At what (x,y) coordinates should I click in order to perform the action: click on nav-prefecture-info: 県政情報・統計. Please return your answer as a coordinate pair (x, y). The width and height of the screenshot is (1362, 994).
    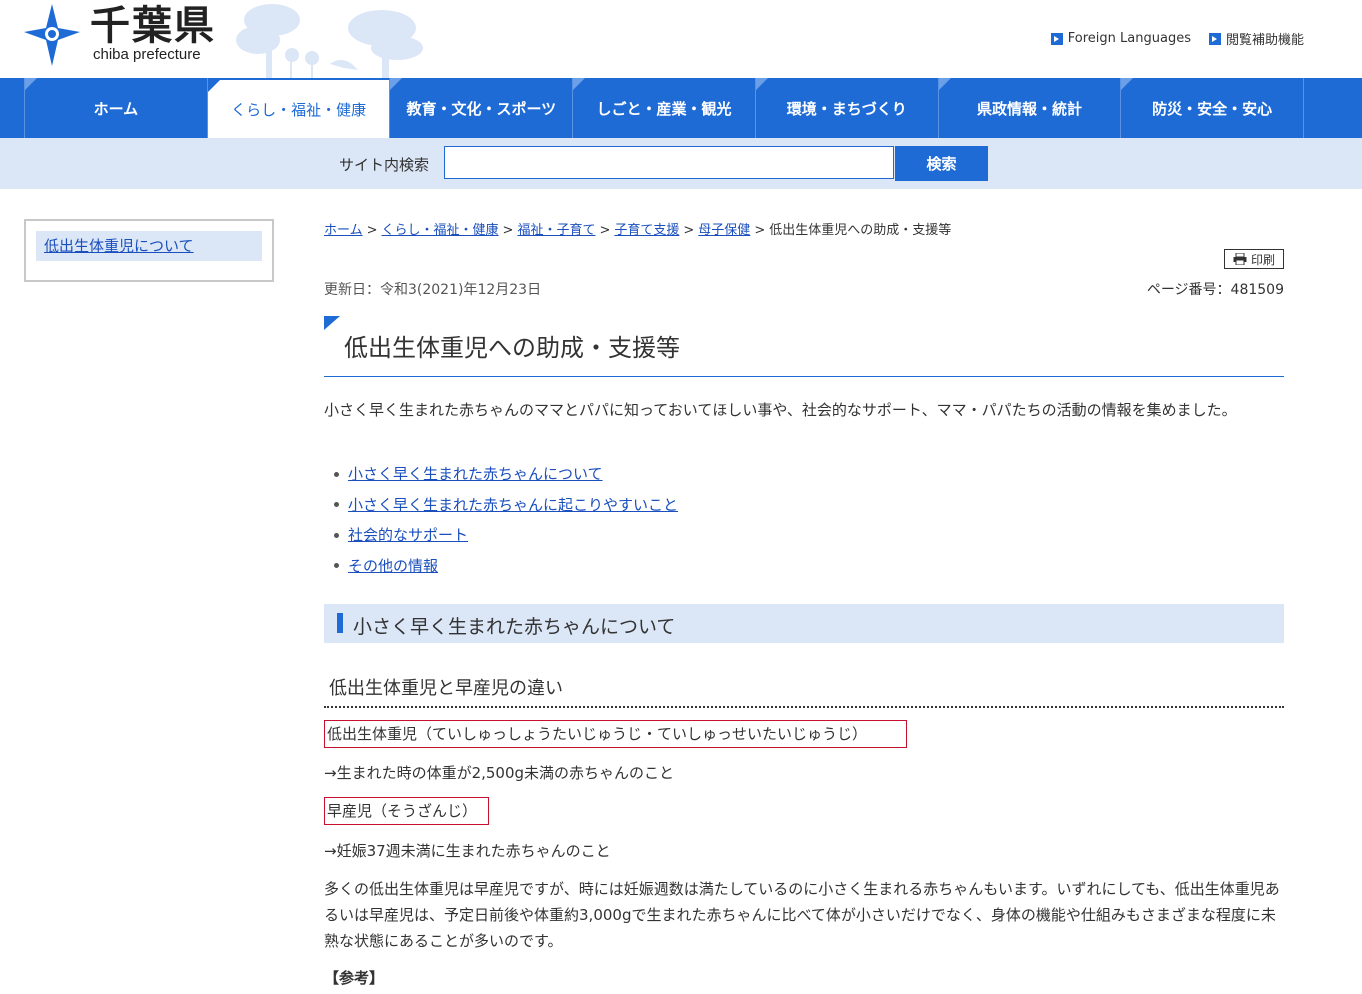
    Looking at the image, I should click on (1030, 108).